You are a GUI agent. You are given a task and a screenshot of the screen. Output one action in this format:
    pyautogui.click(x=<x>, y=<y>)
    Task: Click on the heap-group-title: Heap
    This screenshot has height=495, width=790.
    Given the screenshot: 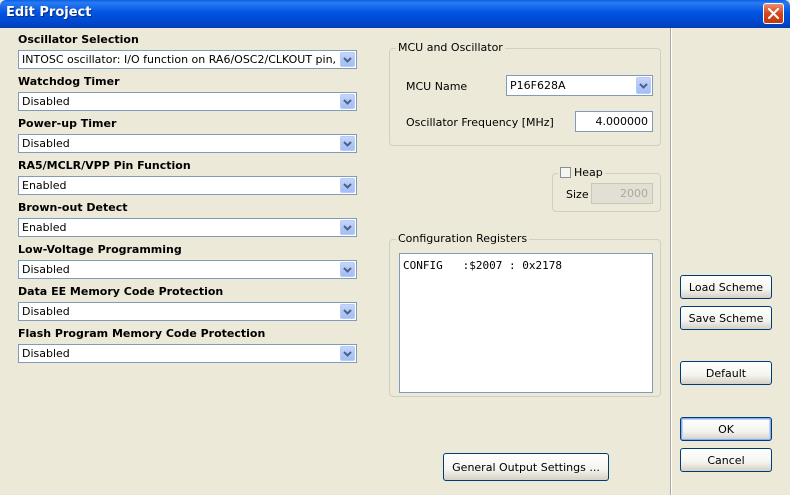 What is the action you would take?
    pyautogui.click(x=581, y=172)
    